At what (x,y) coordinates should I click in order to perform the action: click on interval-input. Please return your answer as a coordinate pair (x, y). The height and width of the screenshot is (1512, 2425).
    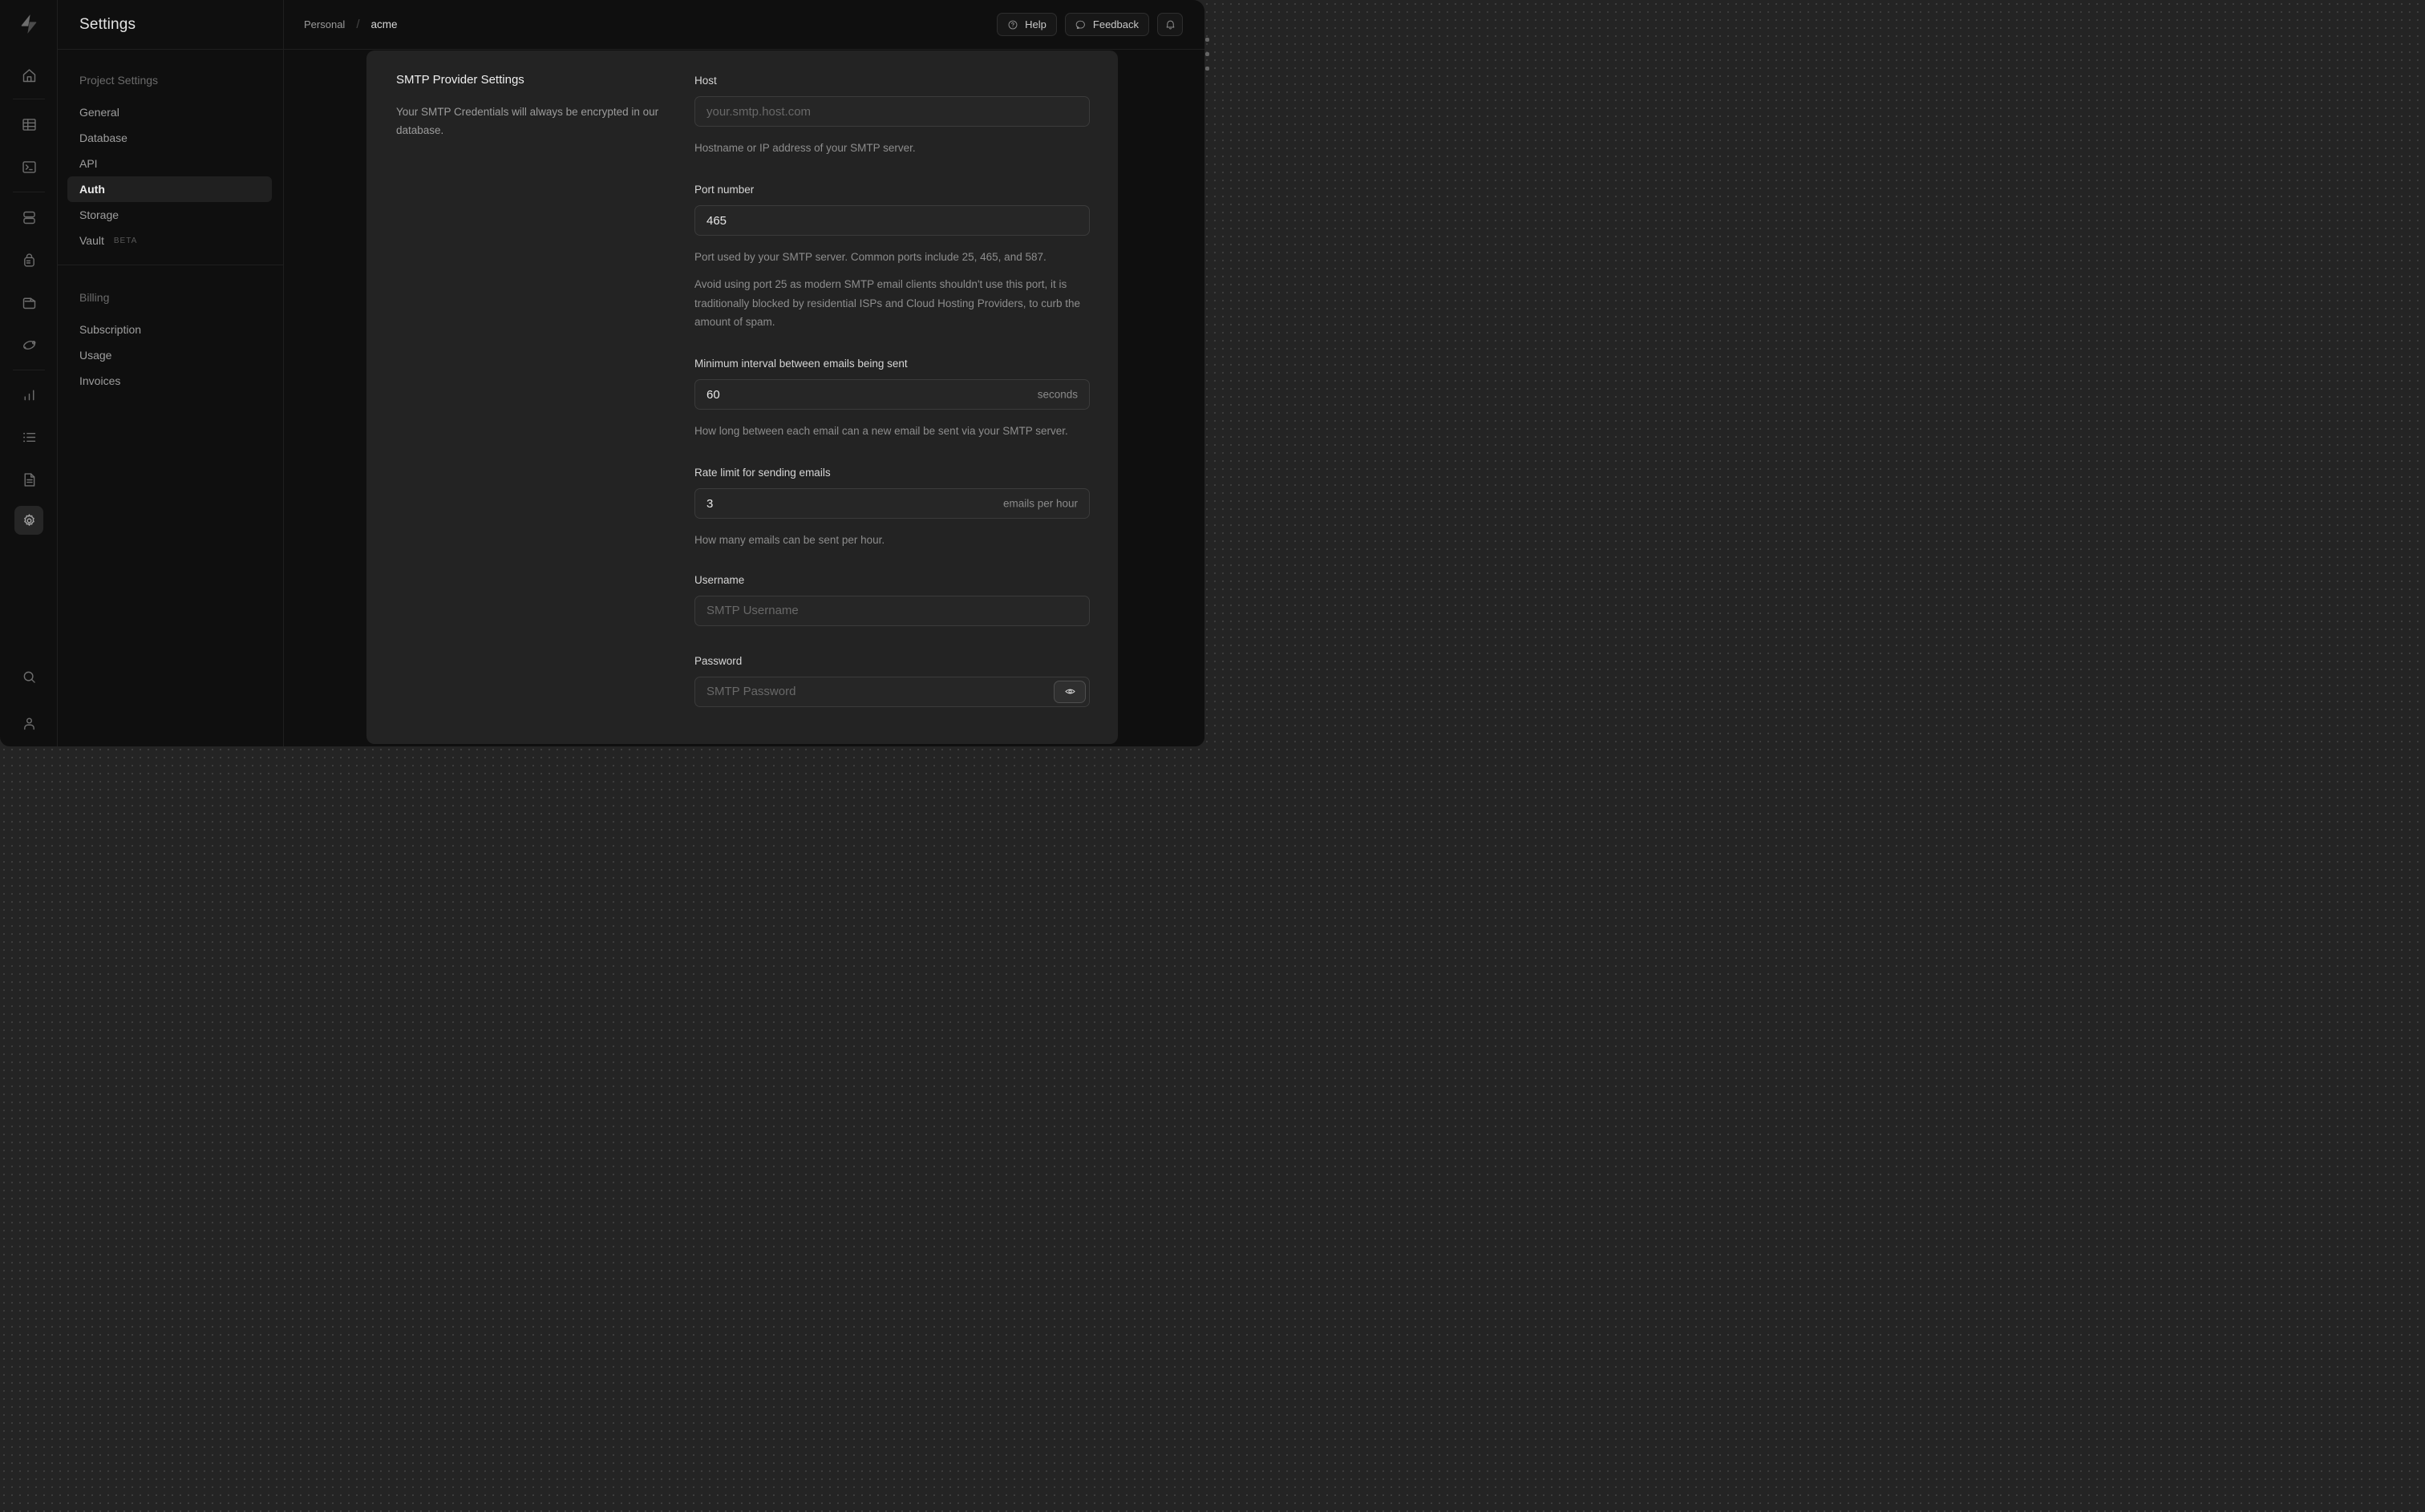
    Looking at the image, I should click on (892, 394).